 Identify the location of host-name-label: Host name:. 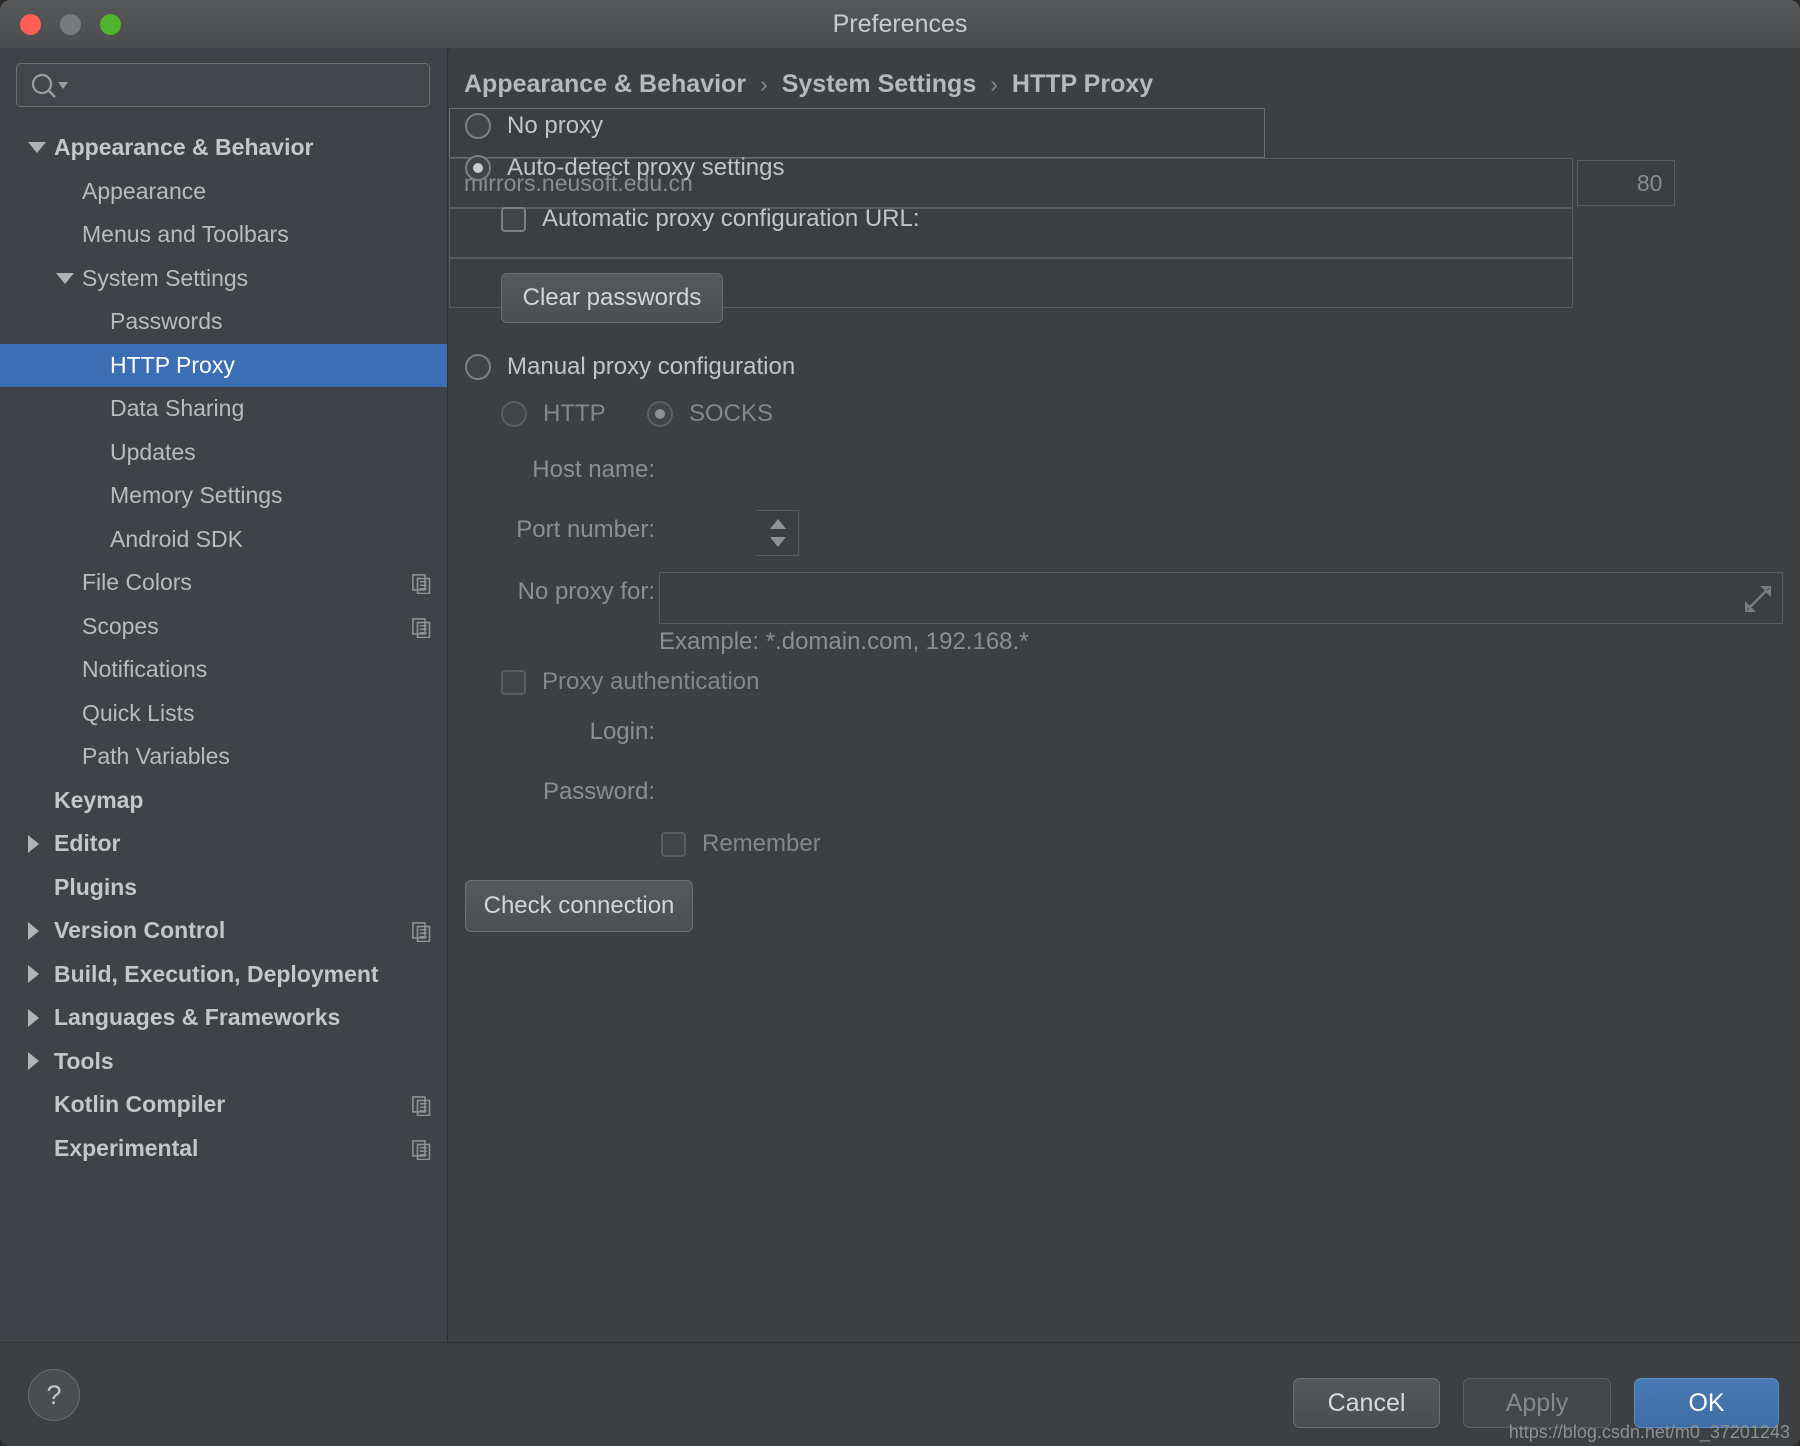
(593, 469).